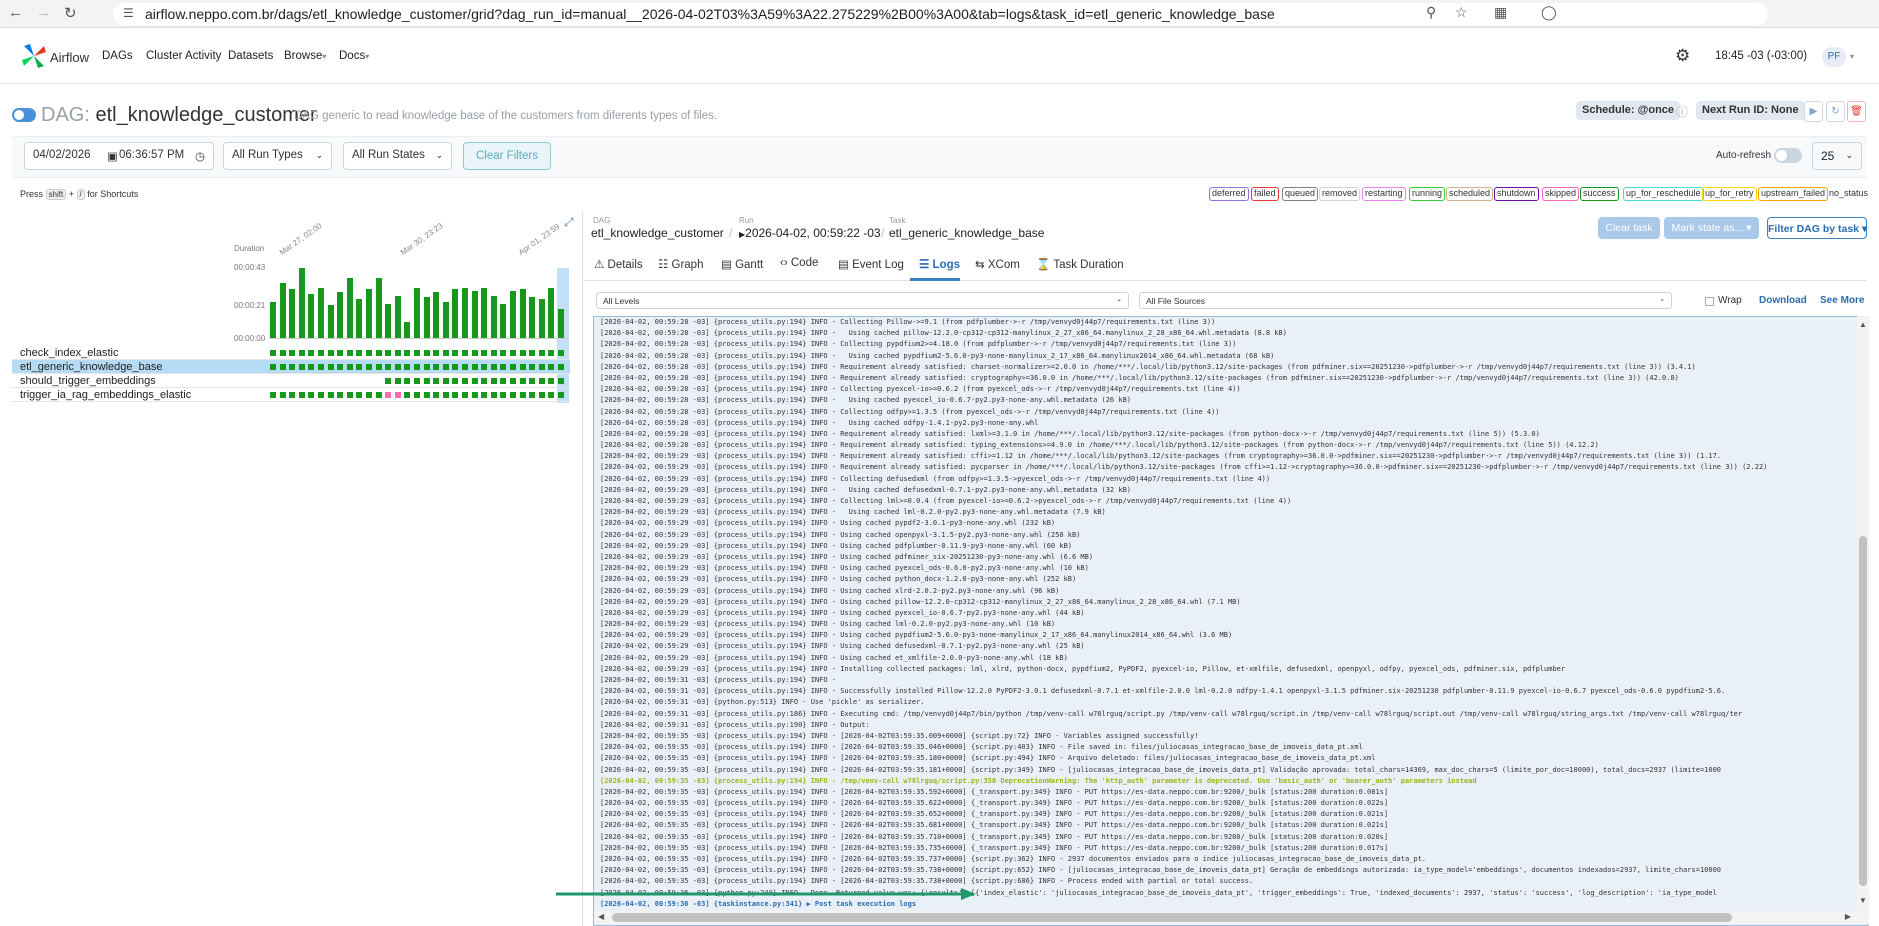  I want to click on run-states-select: All Run States ⌄, so click(397, 156).